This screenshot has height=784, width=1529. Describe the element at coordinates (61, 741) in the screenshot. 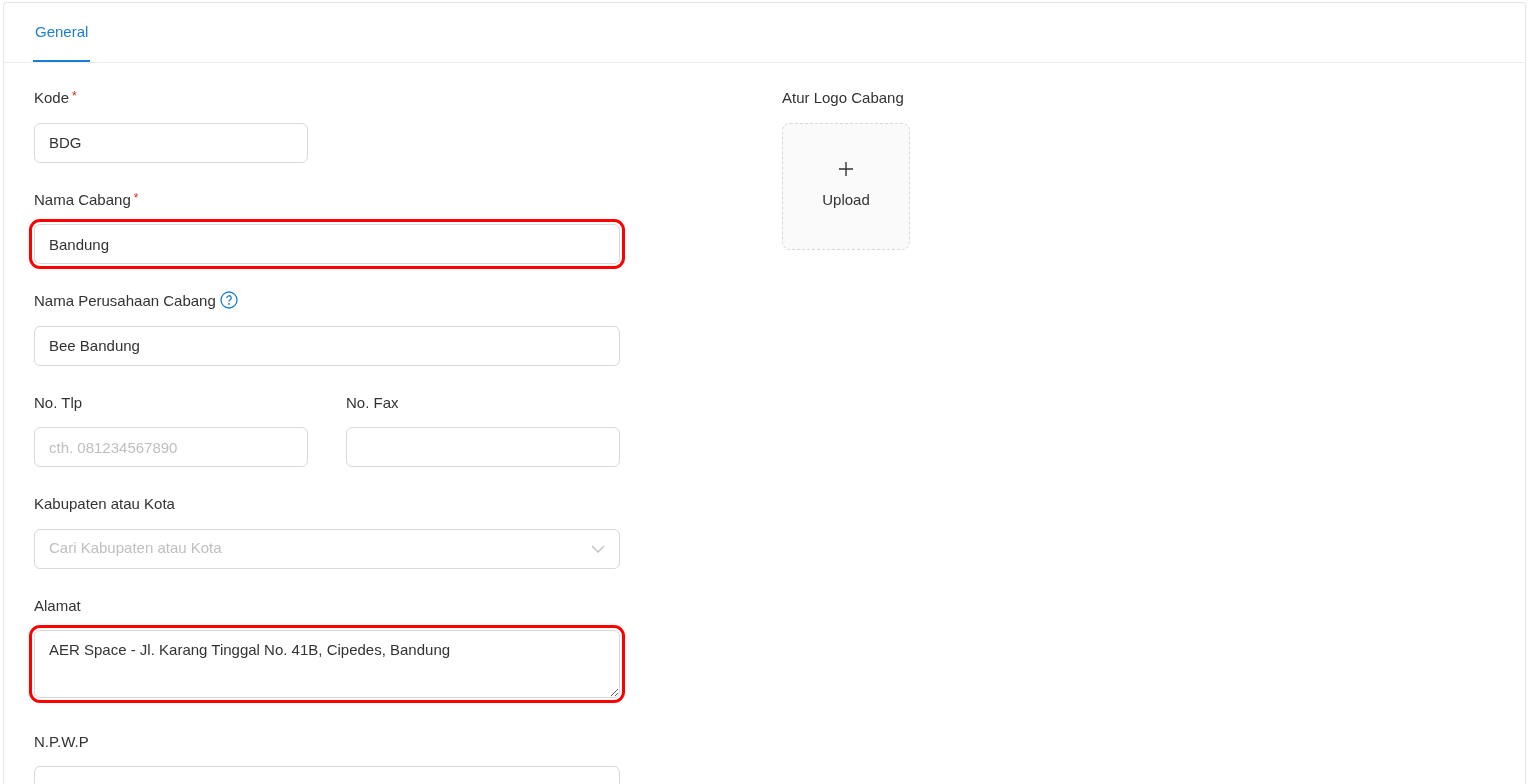

I see `field-label: N.P.W.P` at that location.